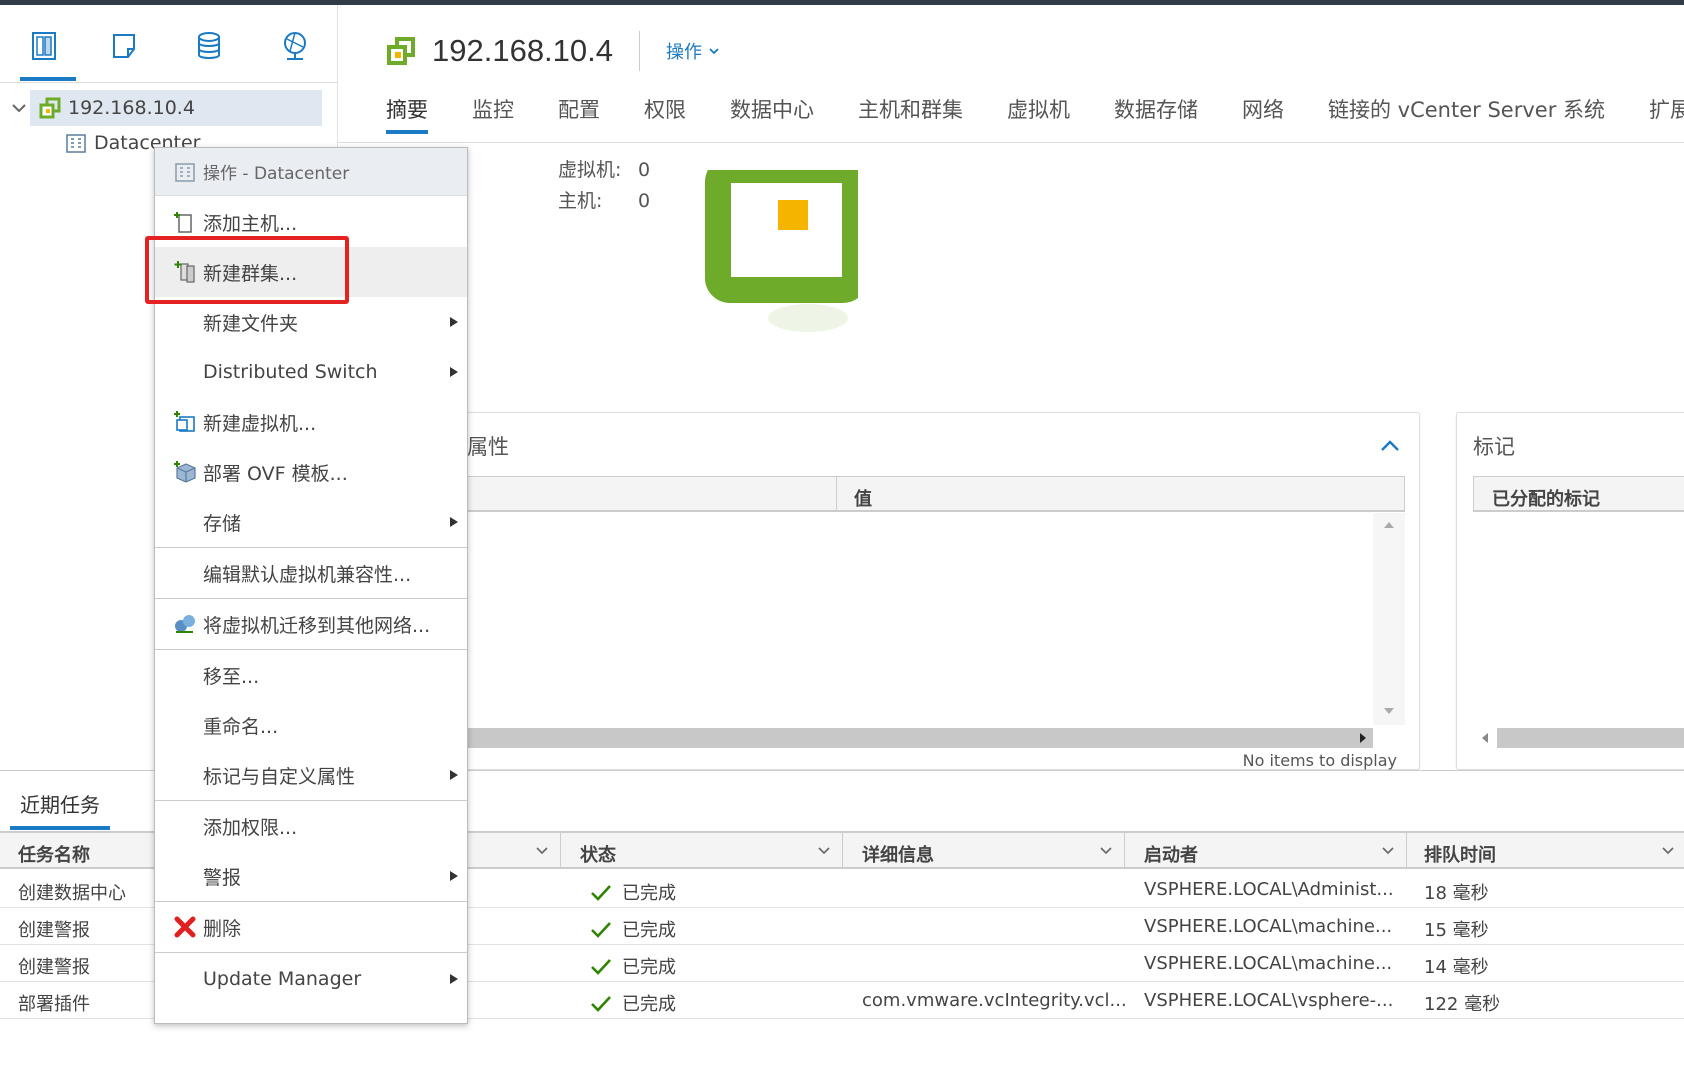  What do you see at coordinates (290, 372) in the screenshot?
I see `menu-item-label: Distributed Switch` at bounding box center [290, 372].